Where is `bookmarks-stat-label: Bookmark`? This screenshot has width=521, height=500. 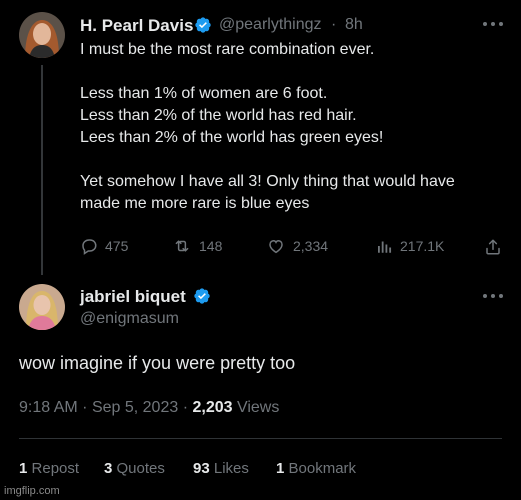
bookmarks-stat-label: Bookmark is located at coordinates (322, 468).